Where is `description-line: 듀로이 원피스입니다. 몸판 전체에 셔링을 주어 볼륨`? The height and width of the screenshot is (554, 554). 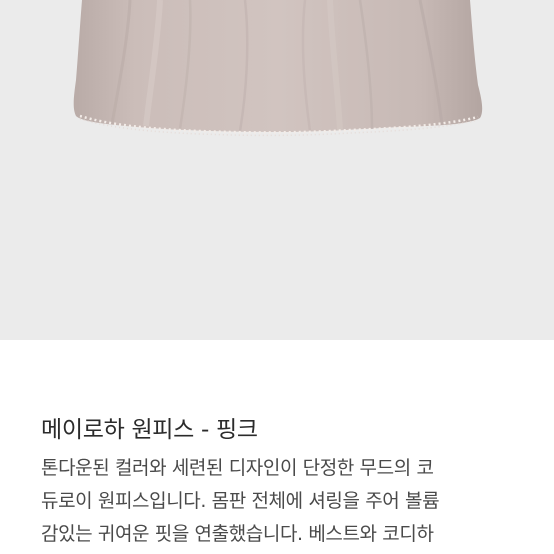 description-line: 듀로이 원피스입니다. 몸판 전체에 셔링을 주어 볼륨 is located at coordinates (240, 501).